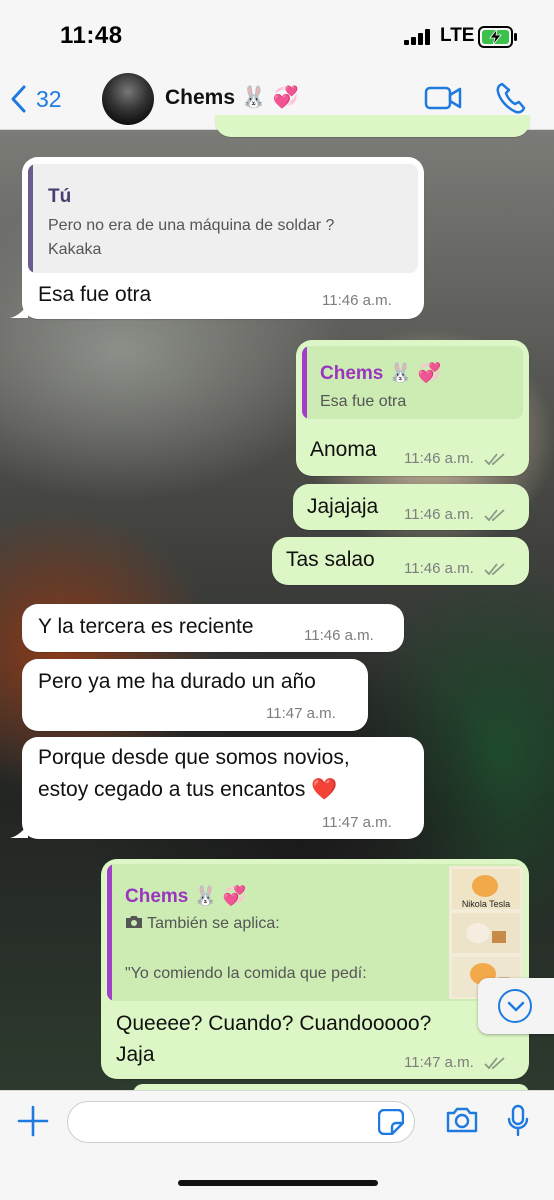 The image size is (554, 1200). Describe the element at coordinates (95, 294) in the screenshot. I see `message-text: Esa fue otra` at that location.